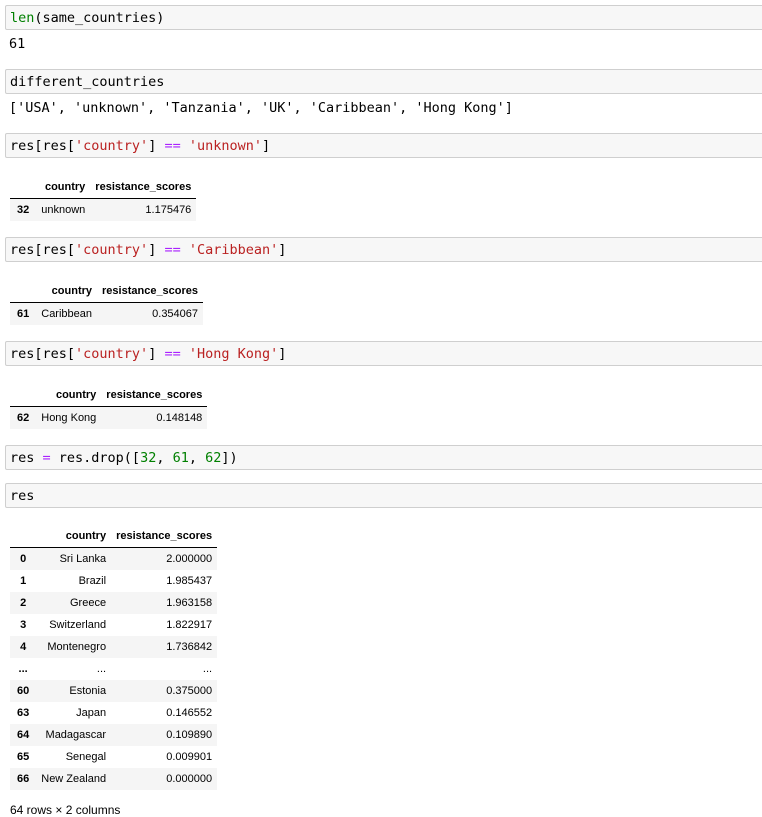  I want to click on code-cell-6: res = res.drop([32, 61, 62]), so click(383, 457).